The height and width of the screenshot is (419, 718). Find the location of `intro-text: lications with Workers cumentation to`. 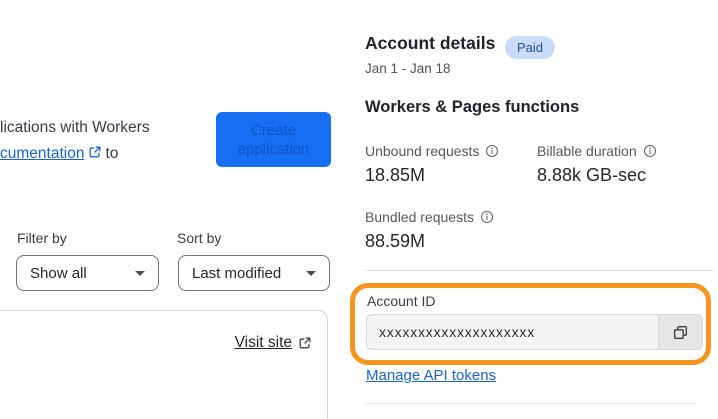

intro-text: lications with Workers cumentation to is located at coordinates (75, 141).